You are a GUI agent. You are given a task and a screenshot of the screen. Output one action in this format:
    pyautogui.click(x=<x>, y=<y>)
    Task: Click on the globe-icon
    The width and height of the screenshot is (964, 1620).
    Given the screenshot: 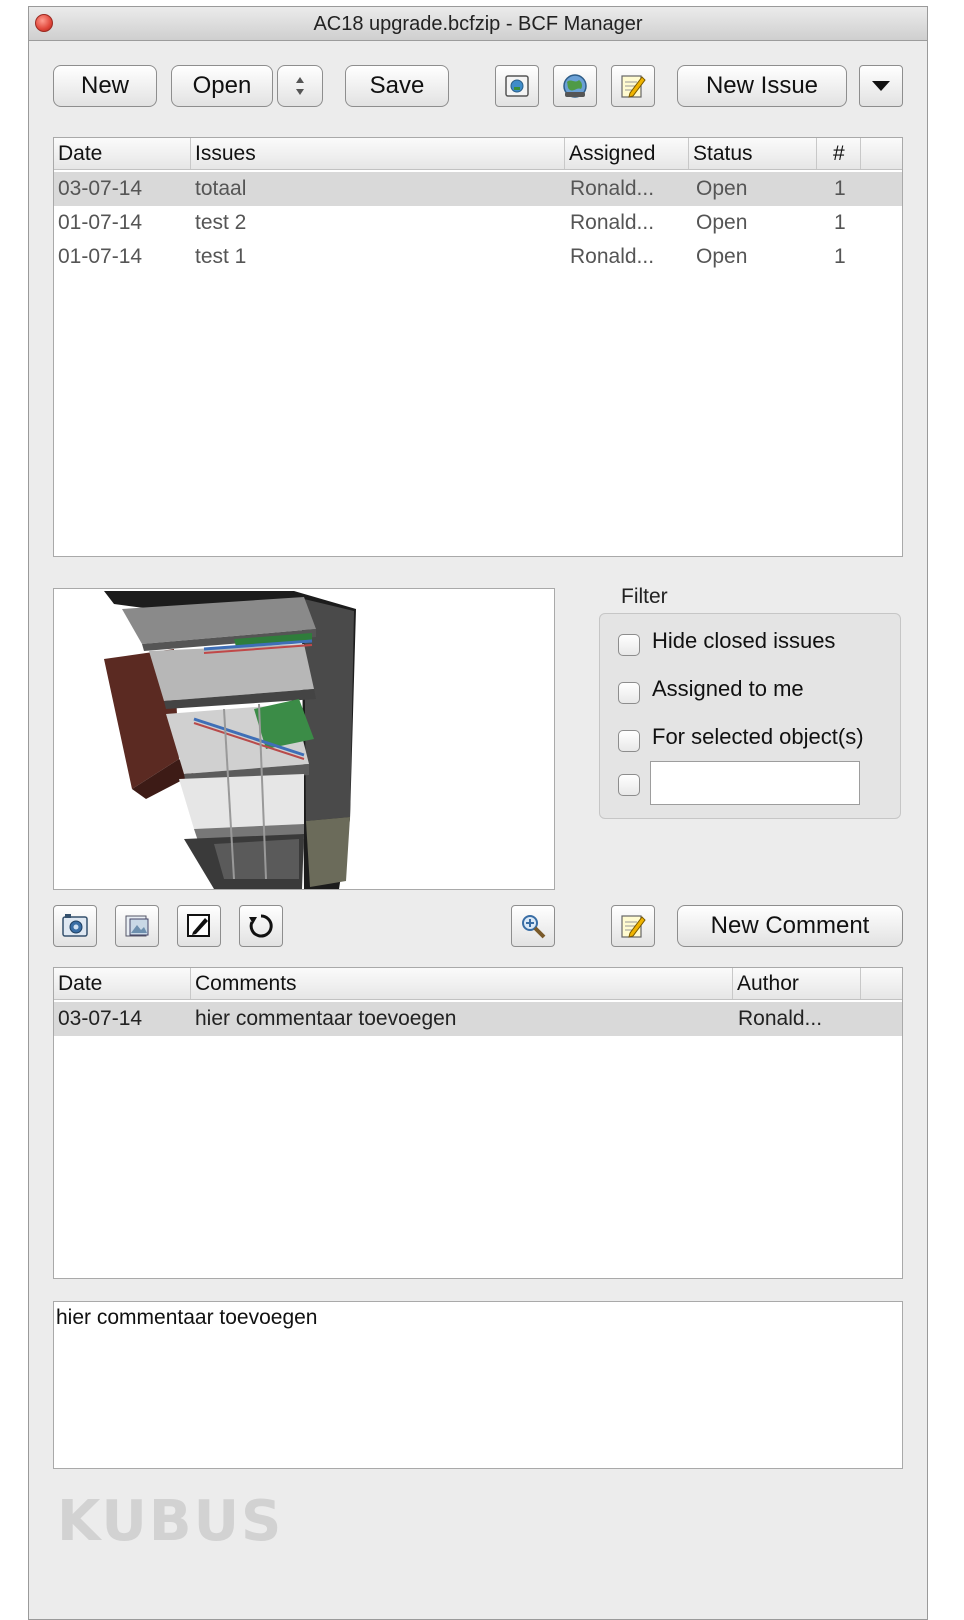 What is the action you would take?
    pyautogui.click(x=575, y=86)
    